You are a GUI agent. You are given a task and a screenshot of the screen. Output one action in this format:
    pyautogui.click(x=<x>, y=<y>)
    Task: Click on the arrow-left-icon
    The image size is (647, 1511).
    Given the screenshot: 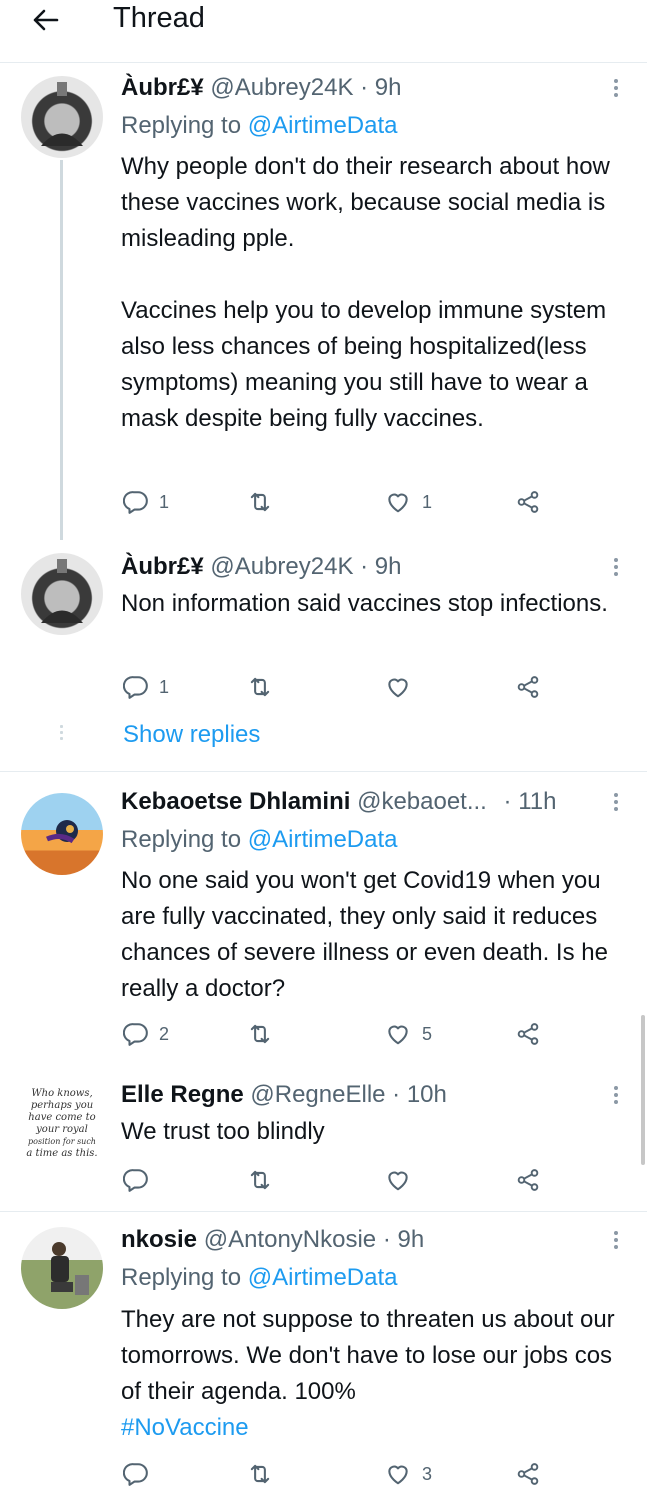 What is the action you would take?
    pyautogui.click(x=46, y=20)
    